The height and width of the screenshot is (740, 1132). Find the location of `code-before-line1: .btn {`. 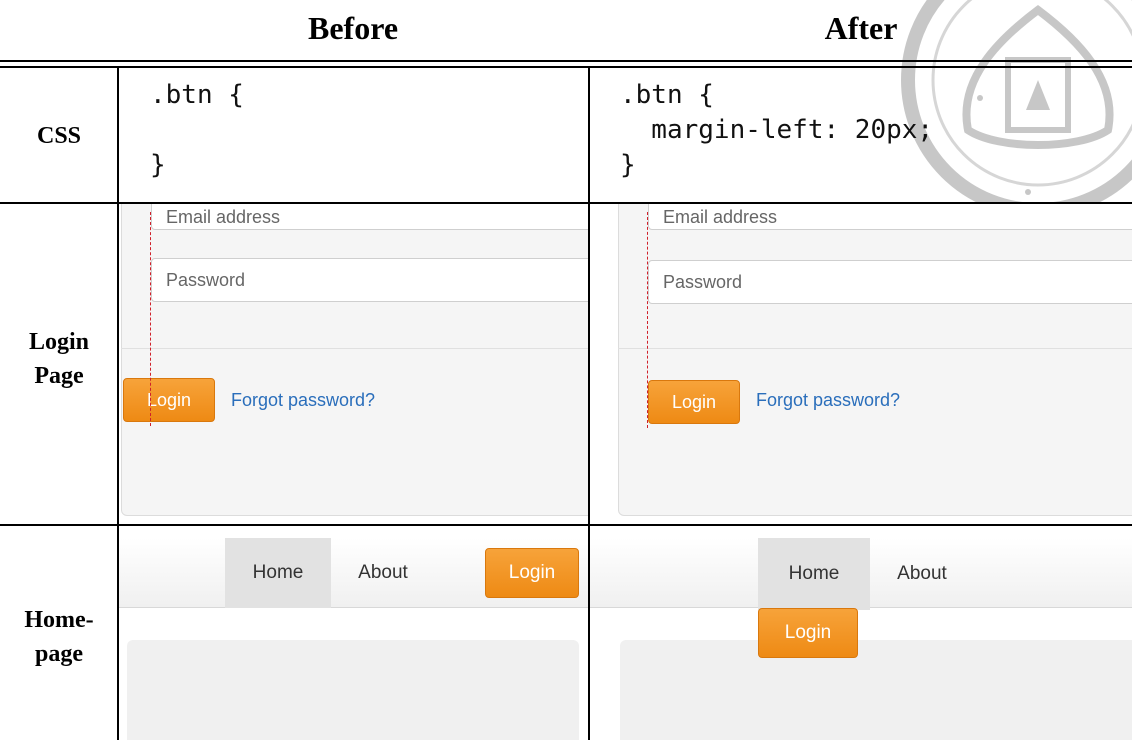

code-before-line1: .btn { is located at coordinates (197, 95).